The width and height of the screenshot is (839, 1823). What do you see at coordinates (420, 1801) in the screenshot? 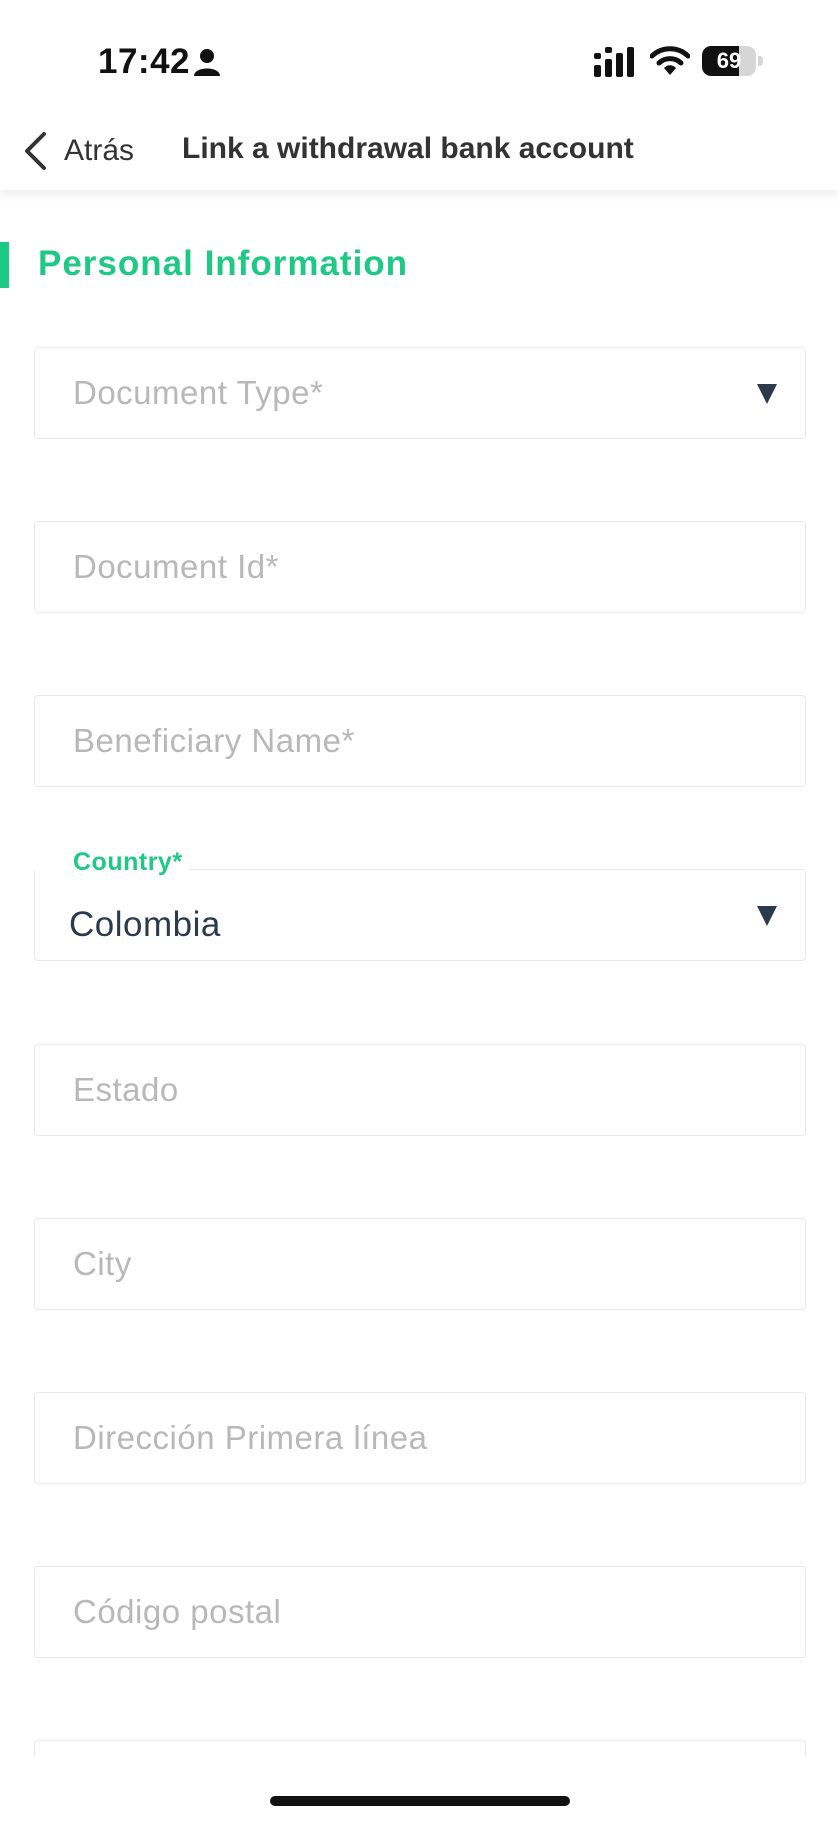
I see `home-indicator` at bounding box center [420, 1801].